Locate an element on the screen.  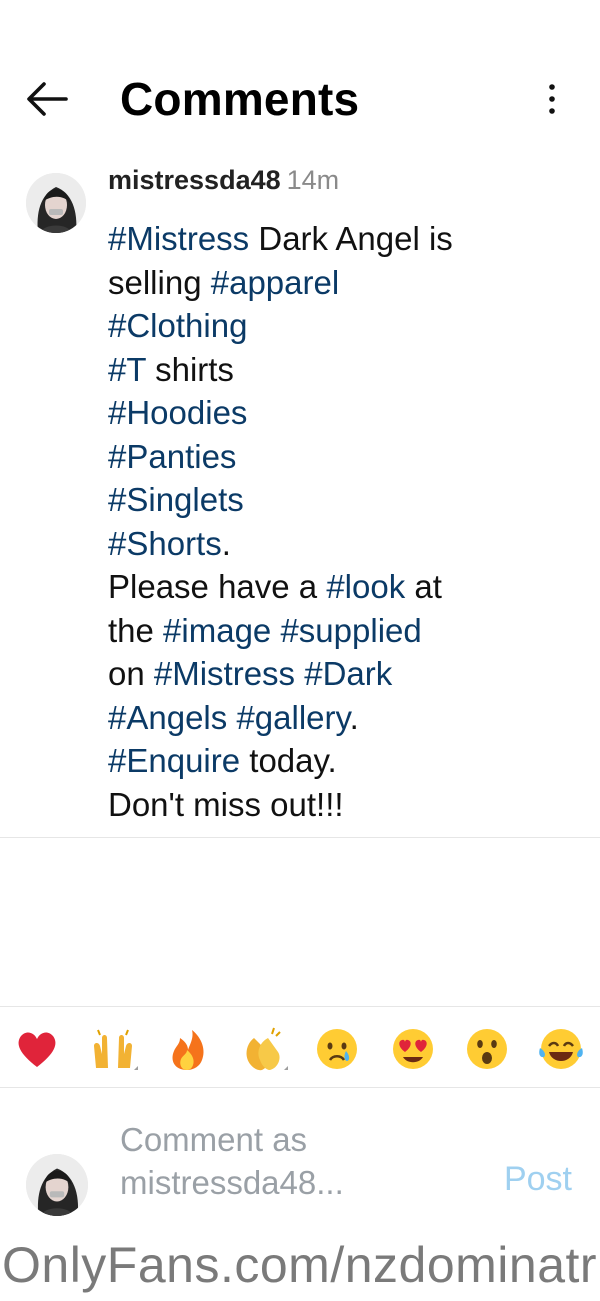
post-button: Post is located at coordinates (538, 1179).